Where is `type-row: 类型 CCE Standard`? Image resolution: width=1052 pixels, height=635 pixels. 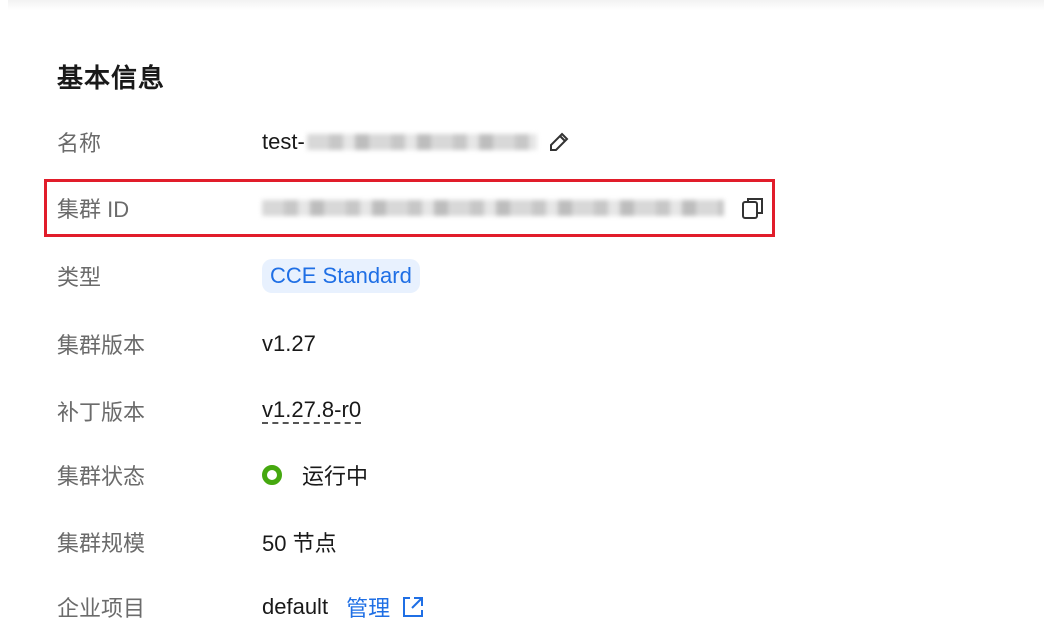
type-row: 类型 CCE Standard is located at coordinates (238, 276).